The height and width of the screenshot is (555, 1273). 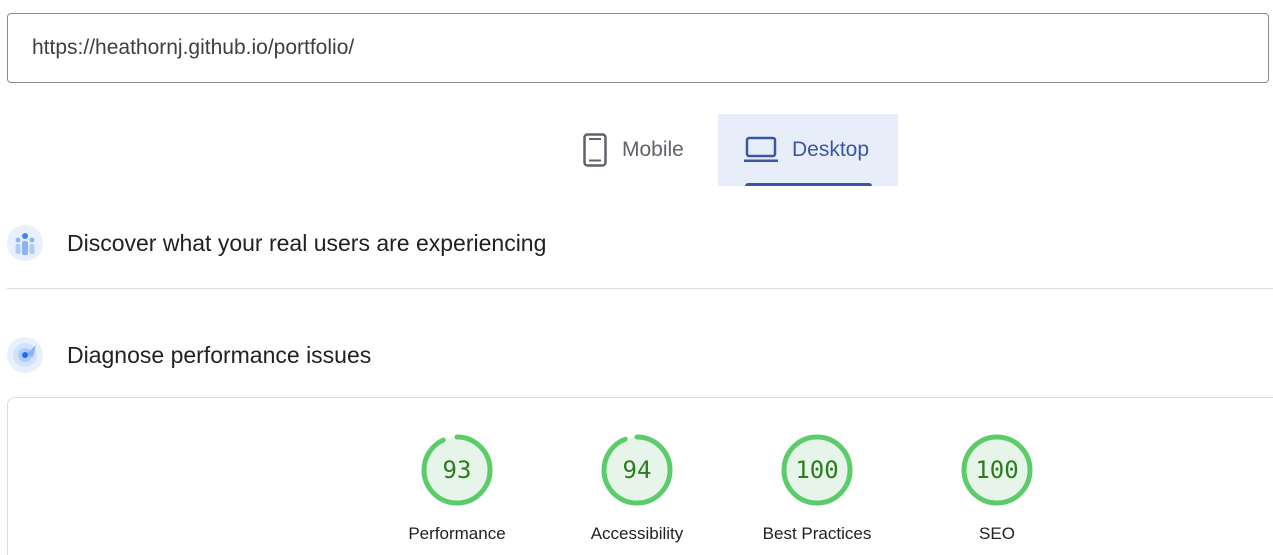 I want to click on section-divider, so click(x=640, y=288).